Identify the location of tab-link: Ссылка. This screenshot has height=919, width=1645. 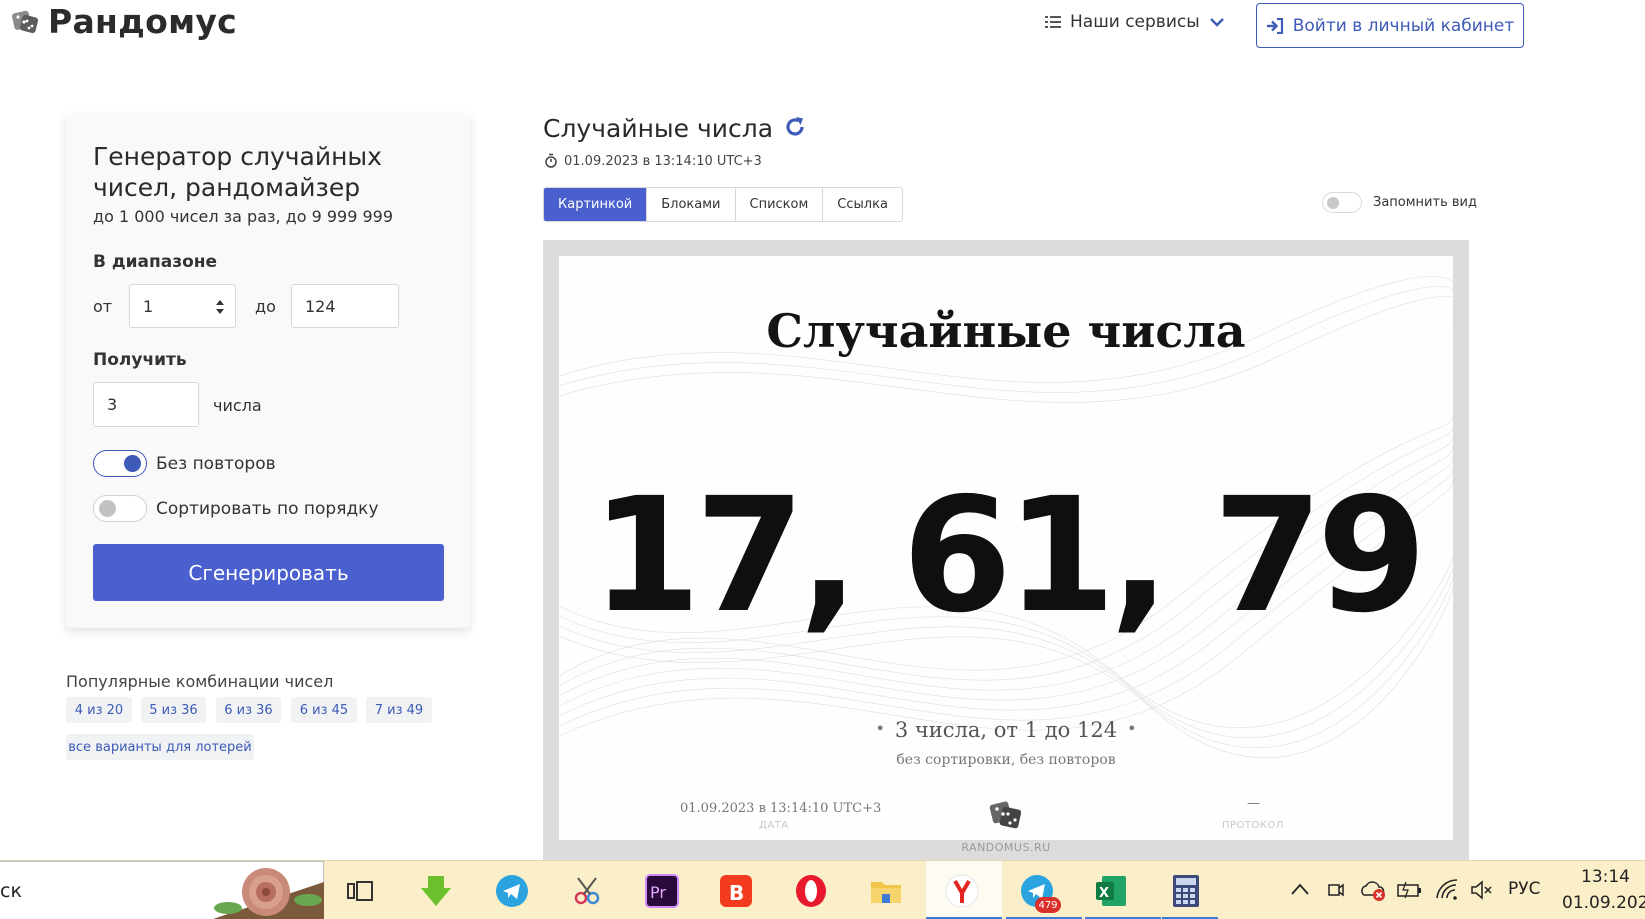
(862, 204).